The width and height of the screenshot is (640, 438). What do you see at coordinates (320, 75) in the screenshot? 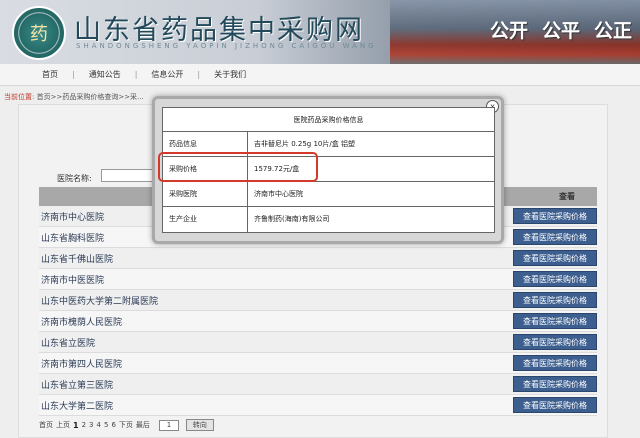
I see `main-nav: 首页 | 通知公告 | 信息公开 | 关于我们` at bounding box center [320, 75].